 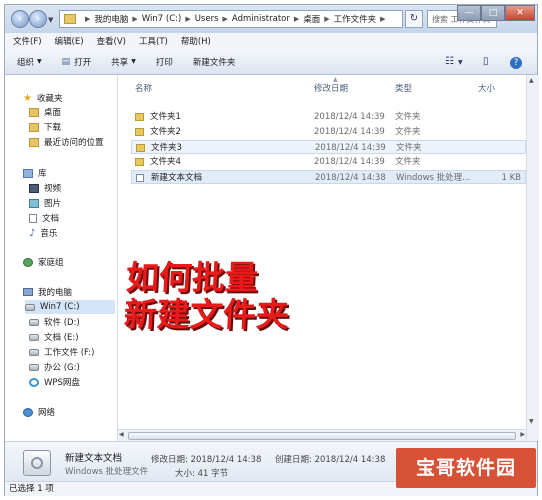 What do you see at coordinates (53, 189) in the screenshot?
I see `nav-label: 视频` at bounding box center [53, 189].